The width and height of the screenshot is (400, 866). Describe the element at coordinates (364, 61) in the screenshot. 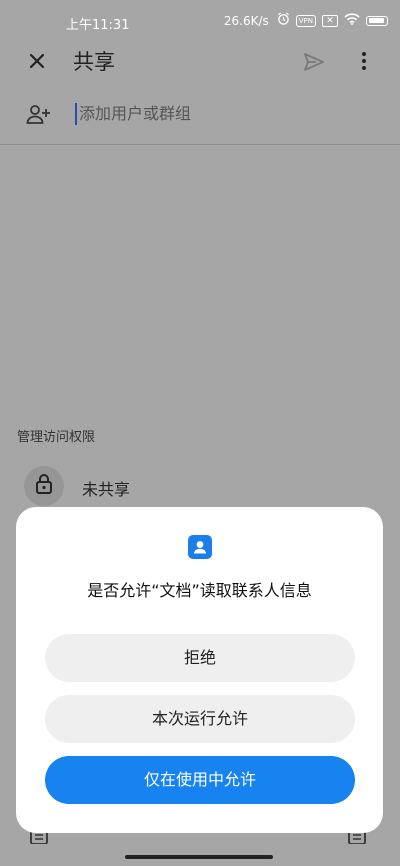

I see `more-vert-icon` at that location.